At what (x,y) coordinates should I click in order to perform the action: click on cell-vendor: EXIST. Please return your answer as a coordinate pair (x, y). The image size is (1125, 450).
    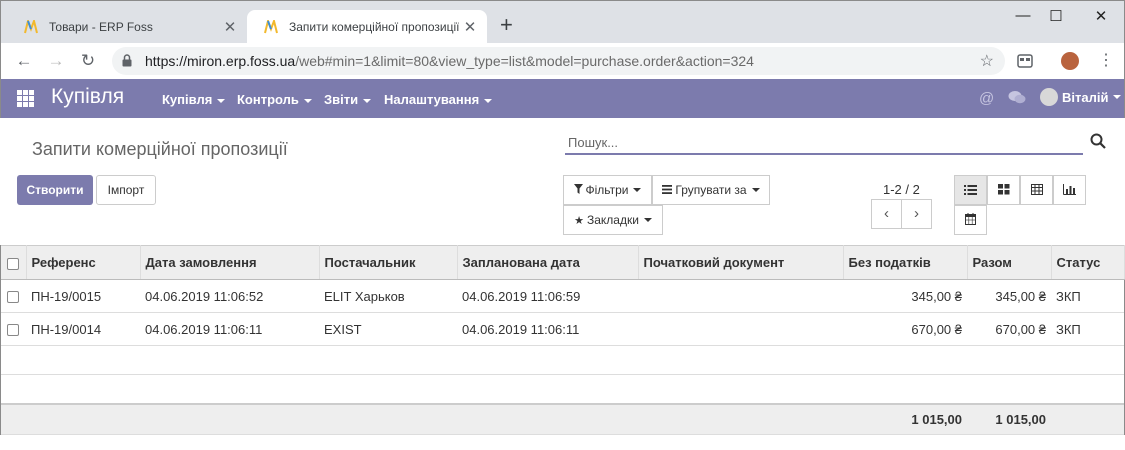
    Looking at the image, I should click on (388, 329).